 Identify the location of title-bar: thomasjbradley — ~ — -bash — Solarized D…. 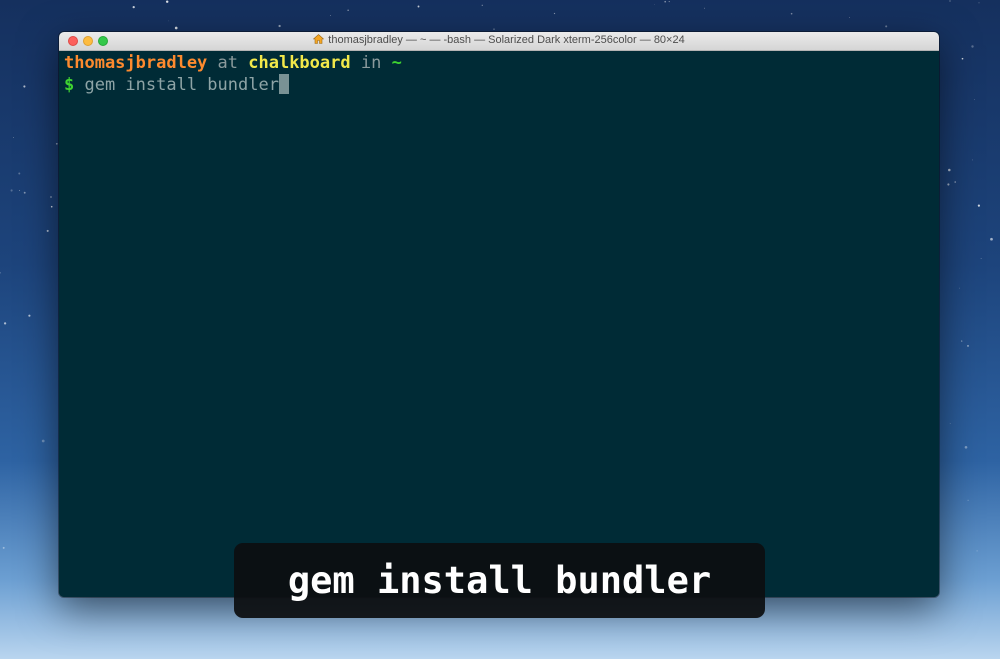
(499, 41).